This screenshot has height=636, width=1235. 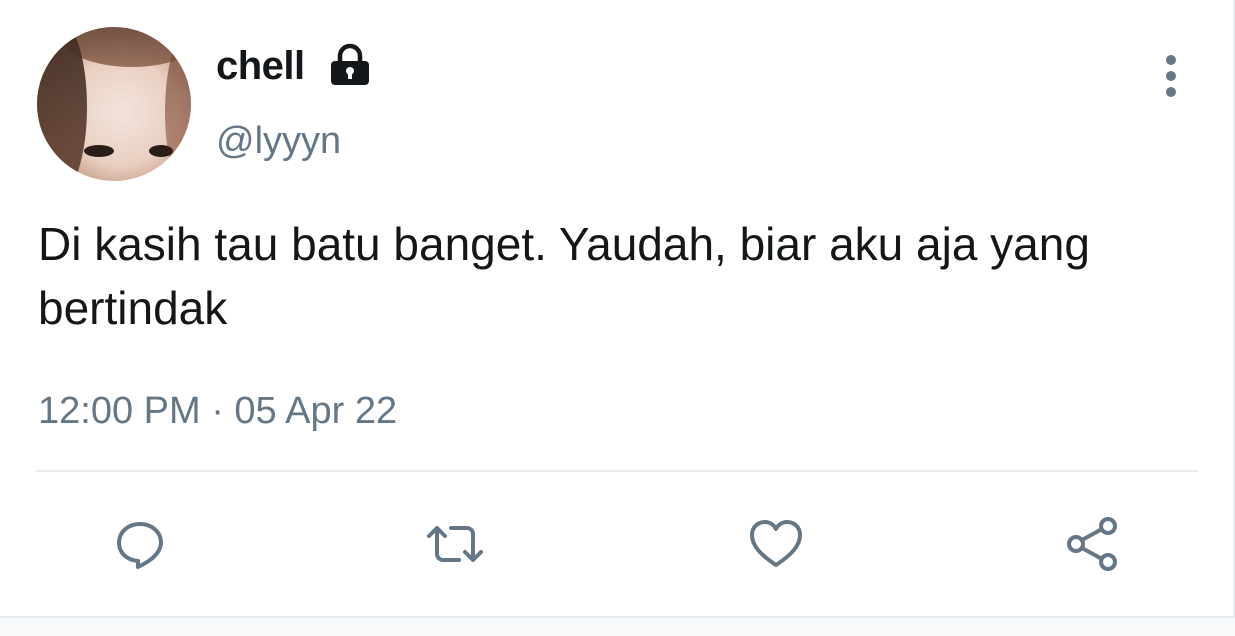 I want to click on heart-icon, so click(x=776, y=543).